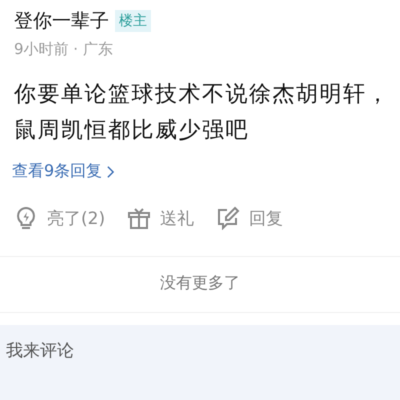 Image resolution: width=400 pixels, height=400 pixels. Describe the element at coordinates (139, 218) in the screenshot. I see `gift-icon` at that location.